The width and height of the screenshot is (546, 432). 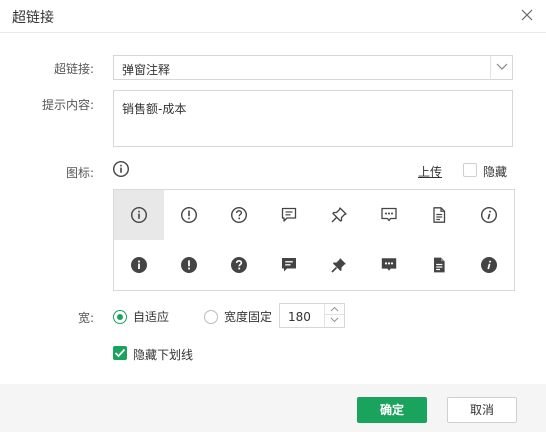 I want to click on width-label: 宽:, so click(x=85, y=318).